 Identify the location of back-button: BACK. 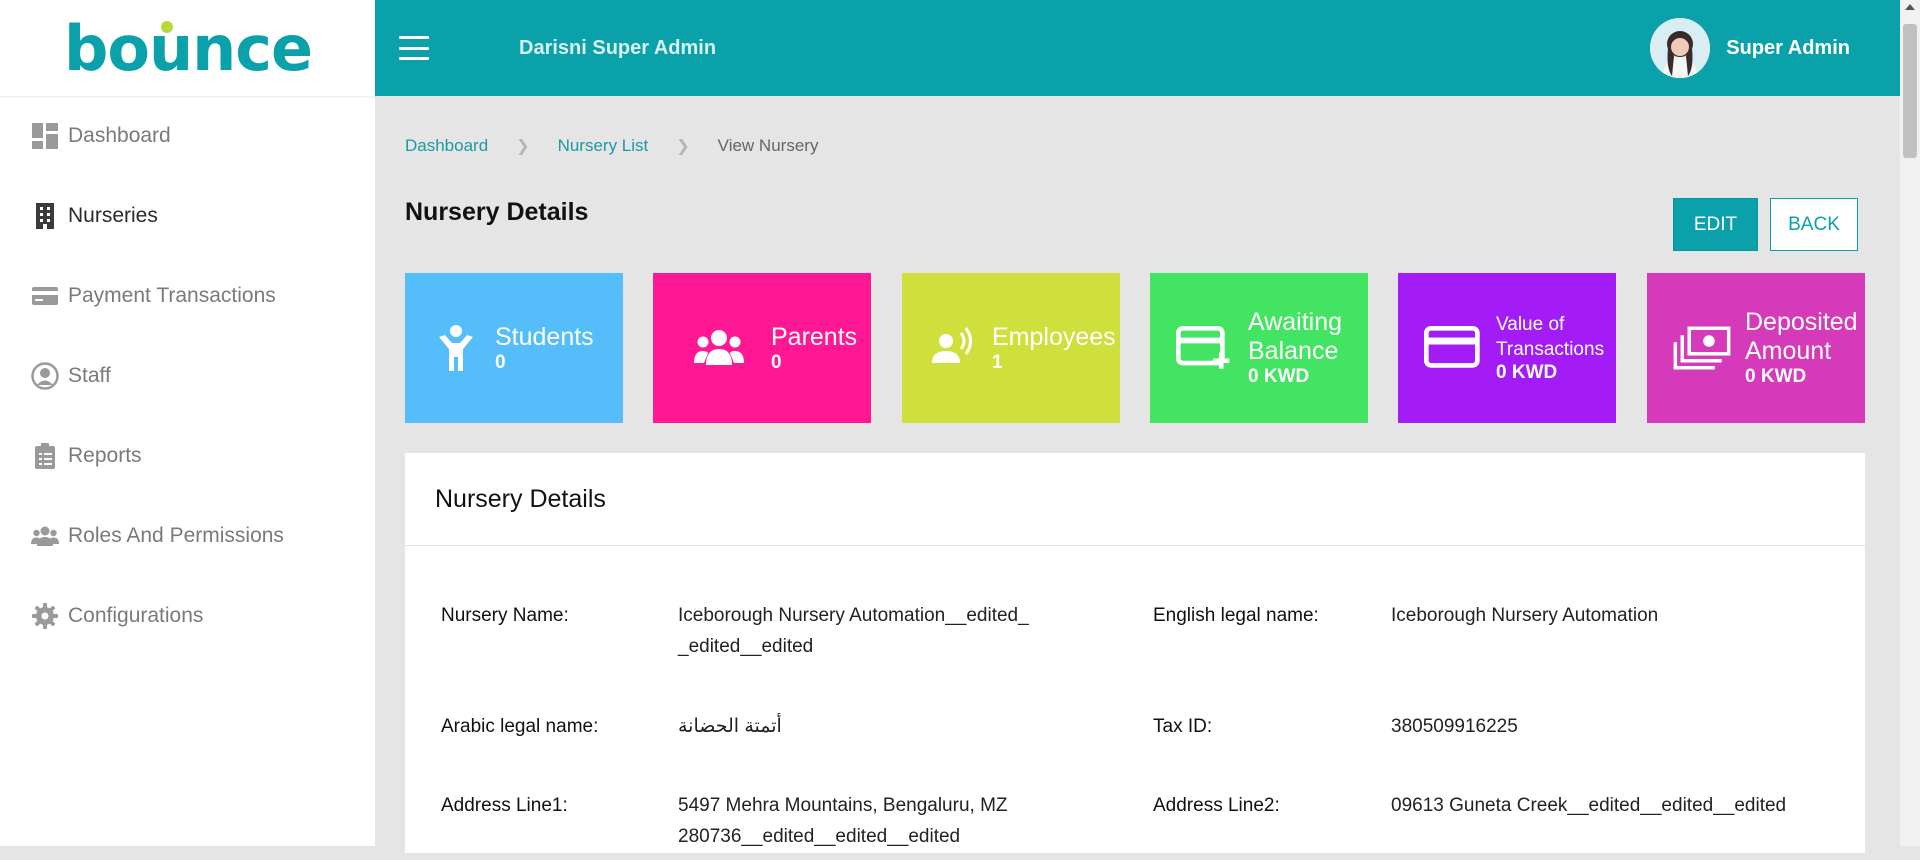
(1814, 224).